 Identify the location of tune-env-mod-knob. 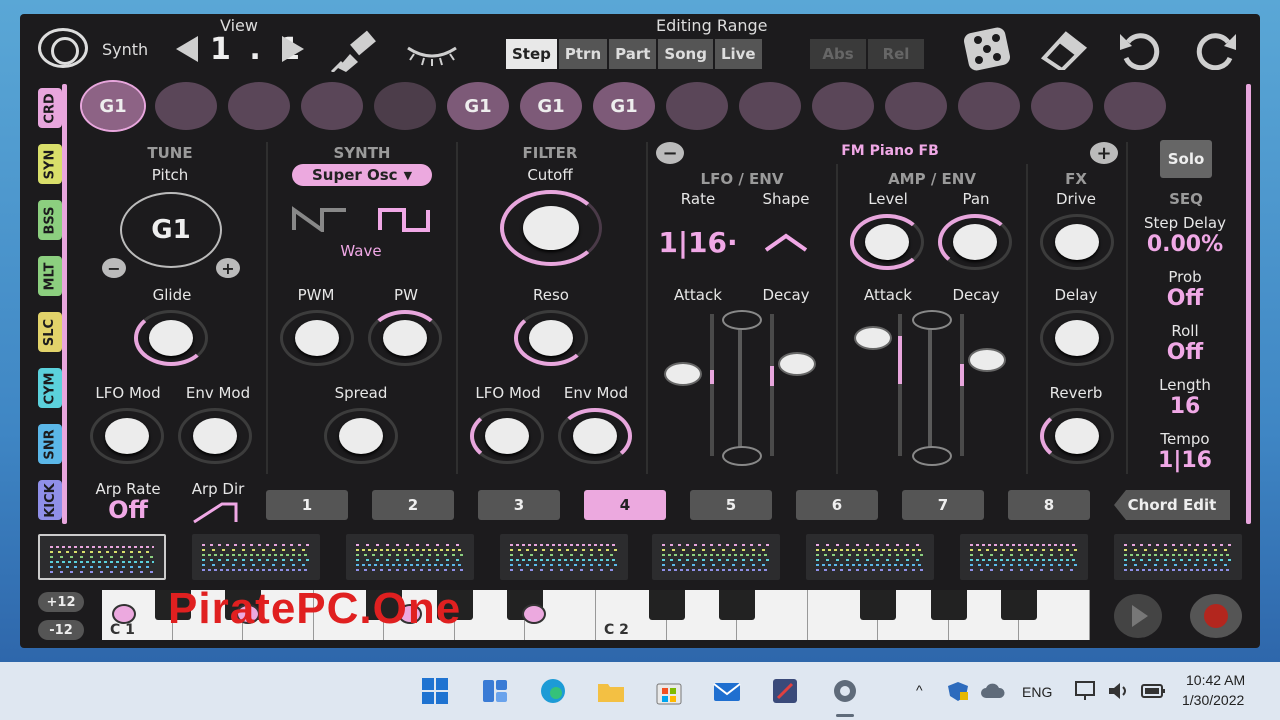
(215, 436).